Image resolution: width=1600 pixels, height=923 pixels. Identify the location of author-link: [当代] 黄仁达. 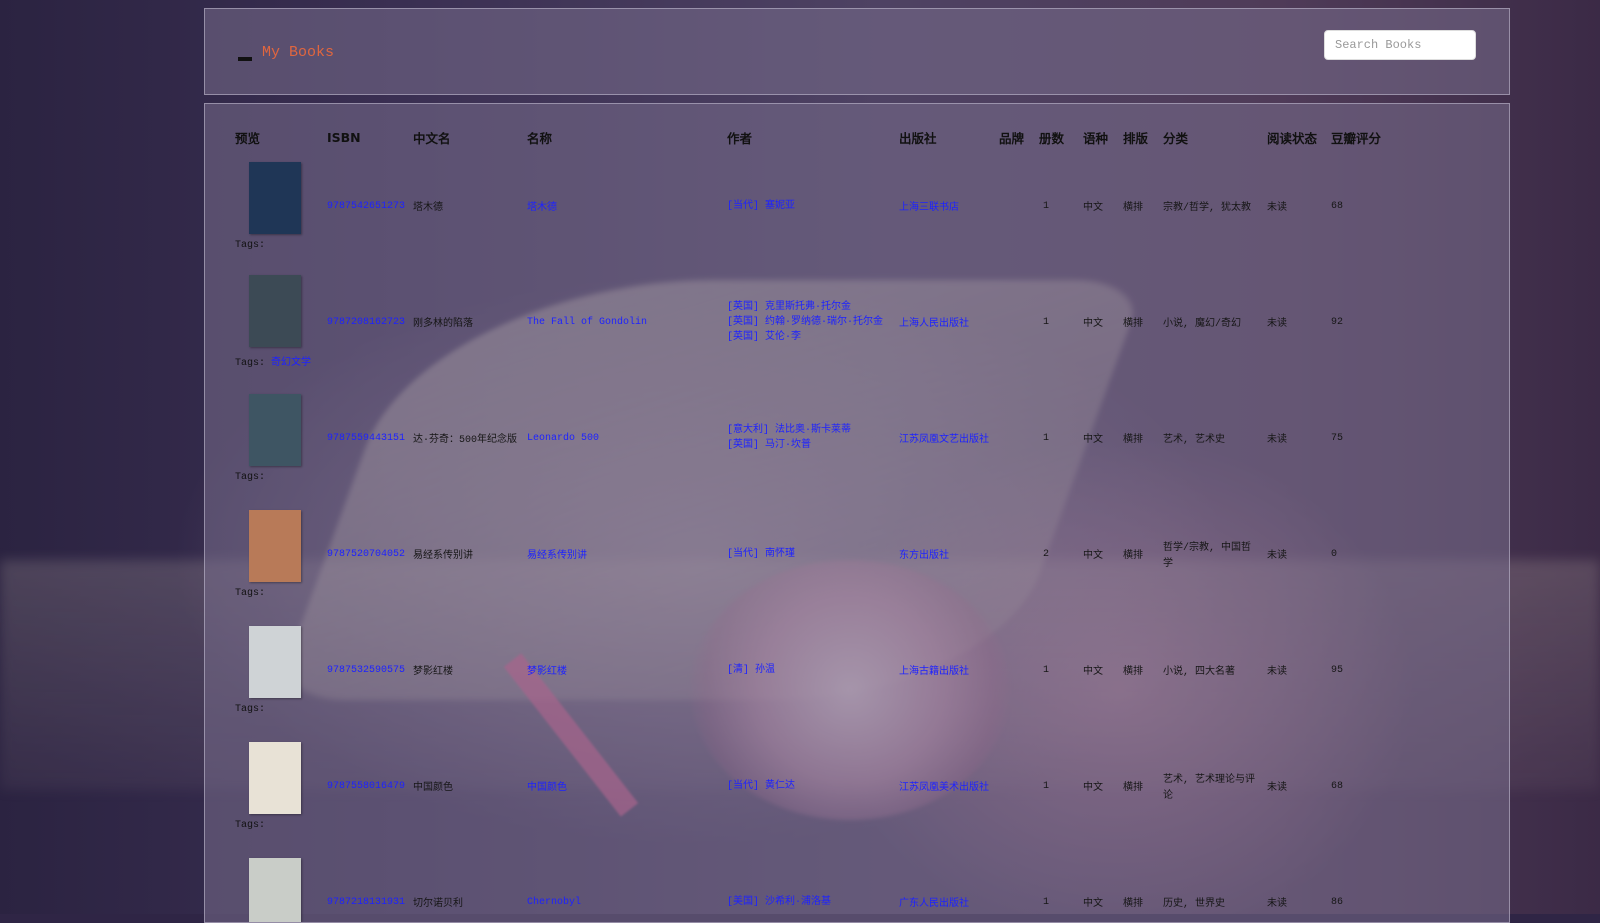
(809, 786).